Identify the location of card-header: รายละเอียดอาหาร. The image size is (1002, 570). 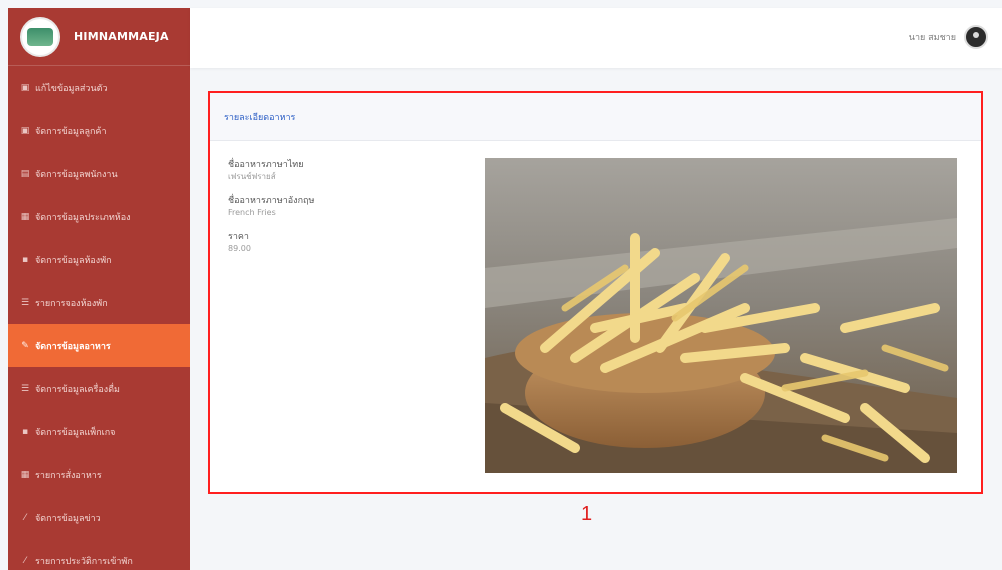
(595, 117).